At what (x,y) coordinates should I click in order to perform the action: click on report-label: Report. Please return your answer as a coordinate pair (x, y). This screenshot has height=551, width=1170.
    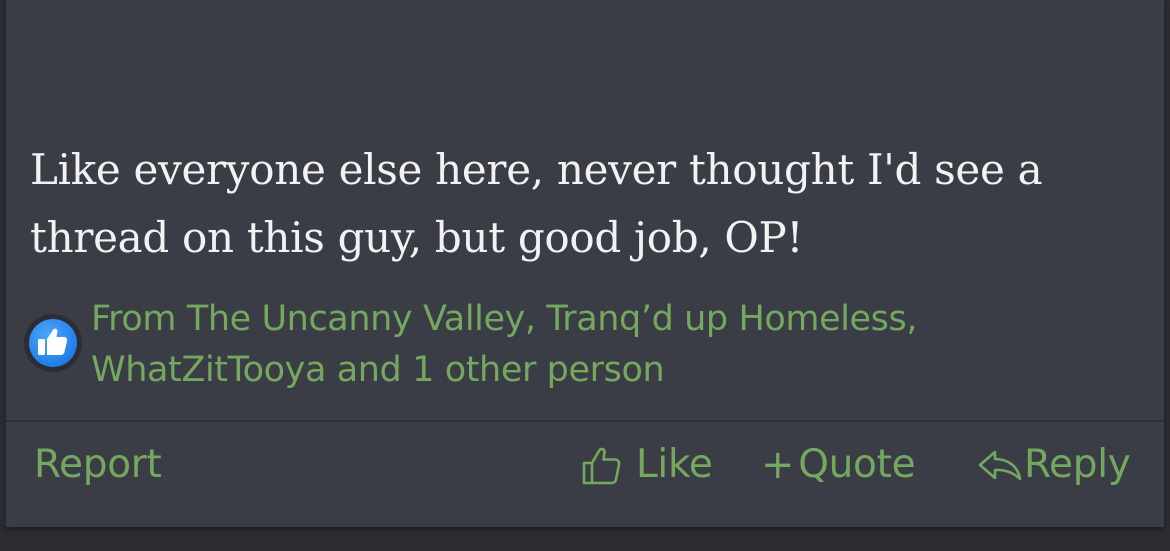
    Looking at the image, I should click on (98, 464).